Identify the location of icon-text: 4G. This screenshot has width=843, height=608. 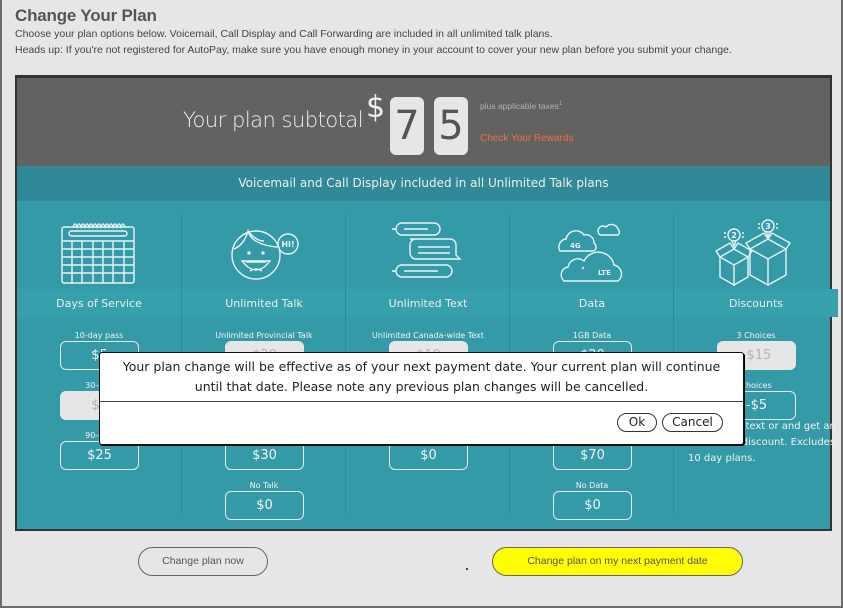
(575, 246).